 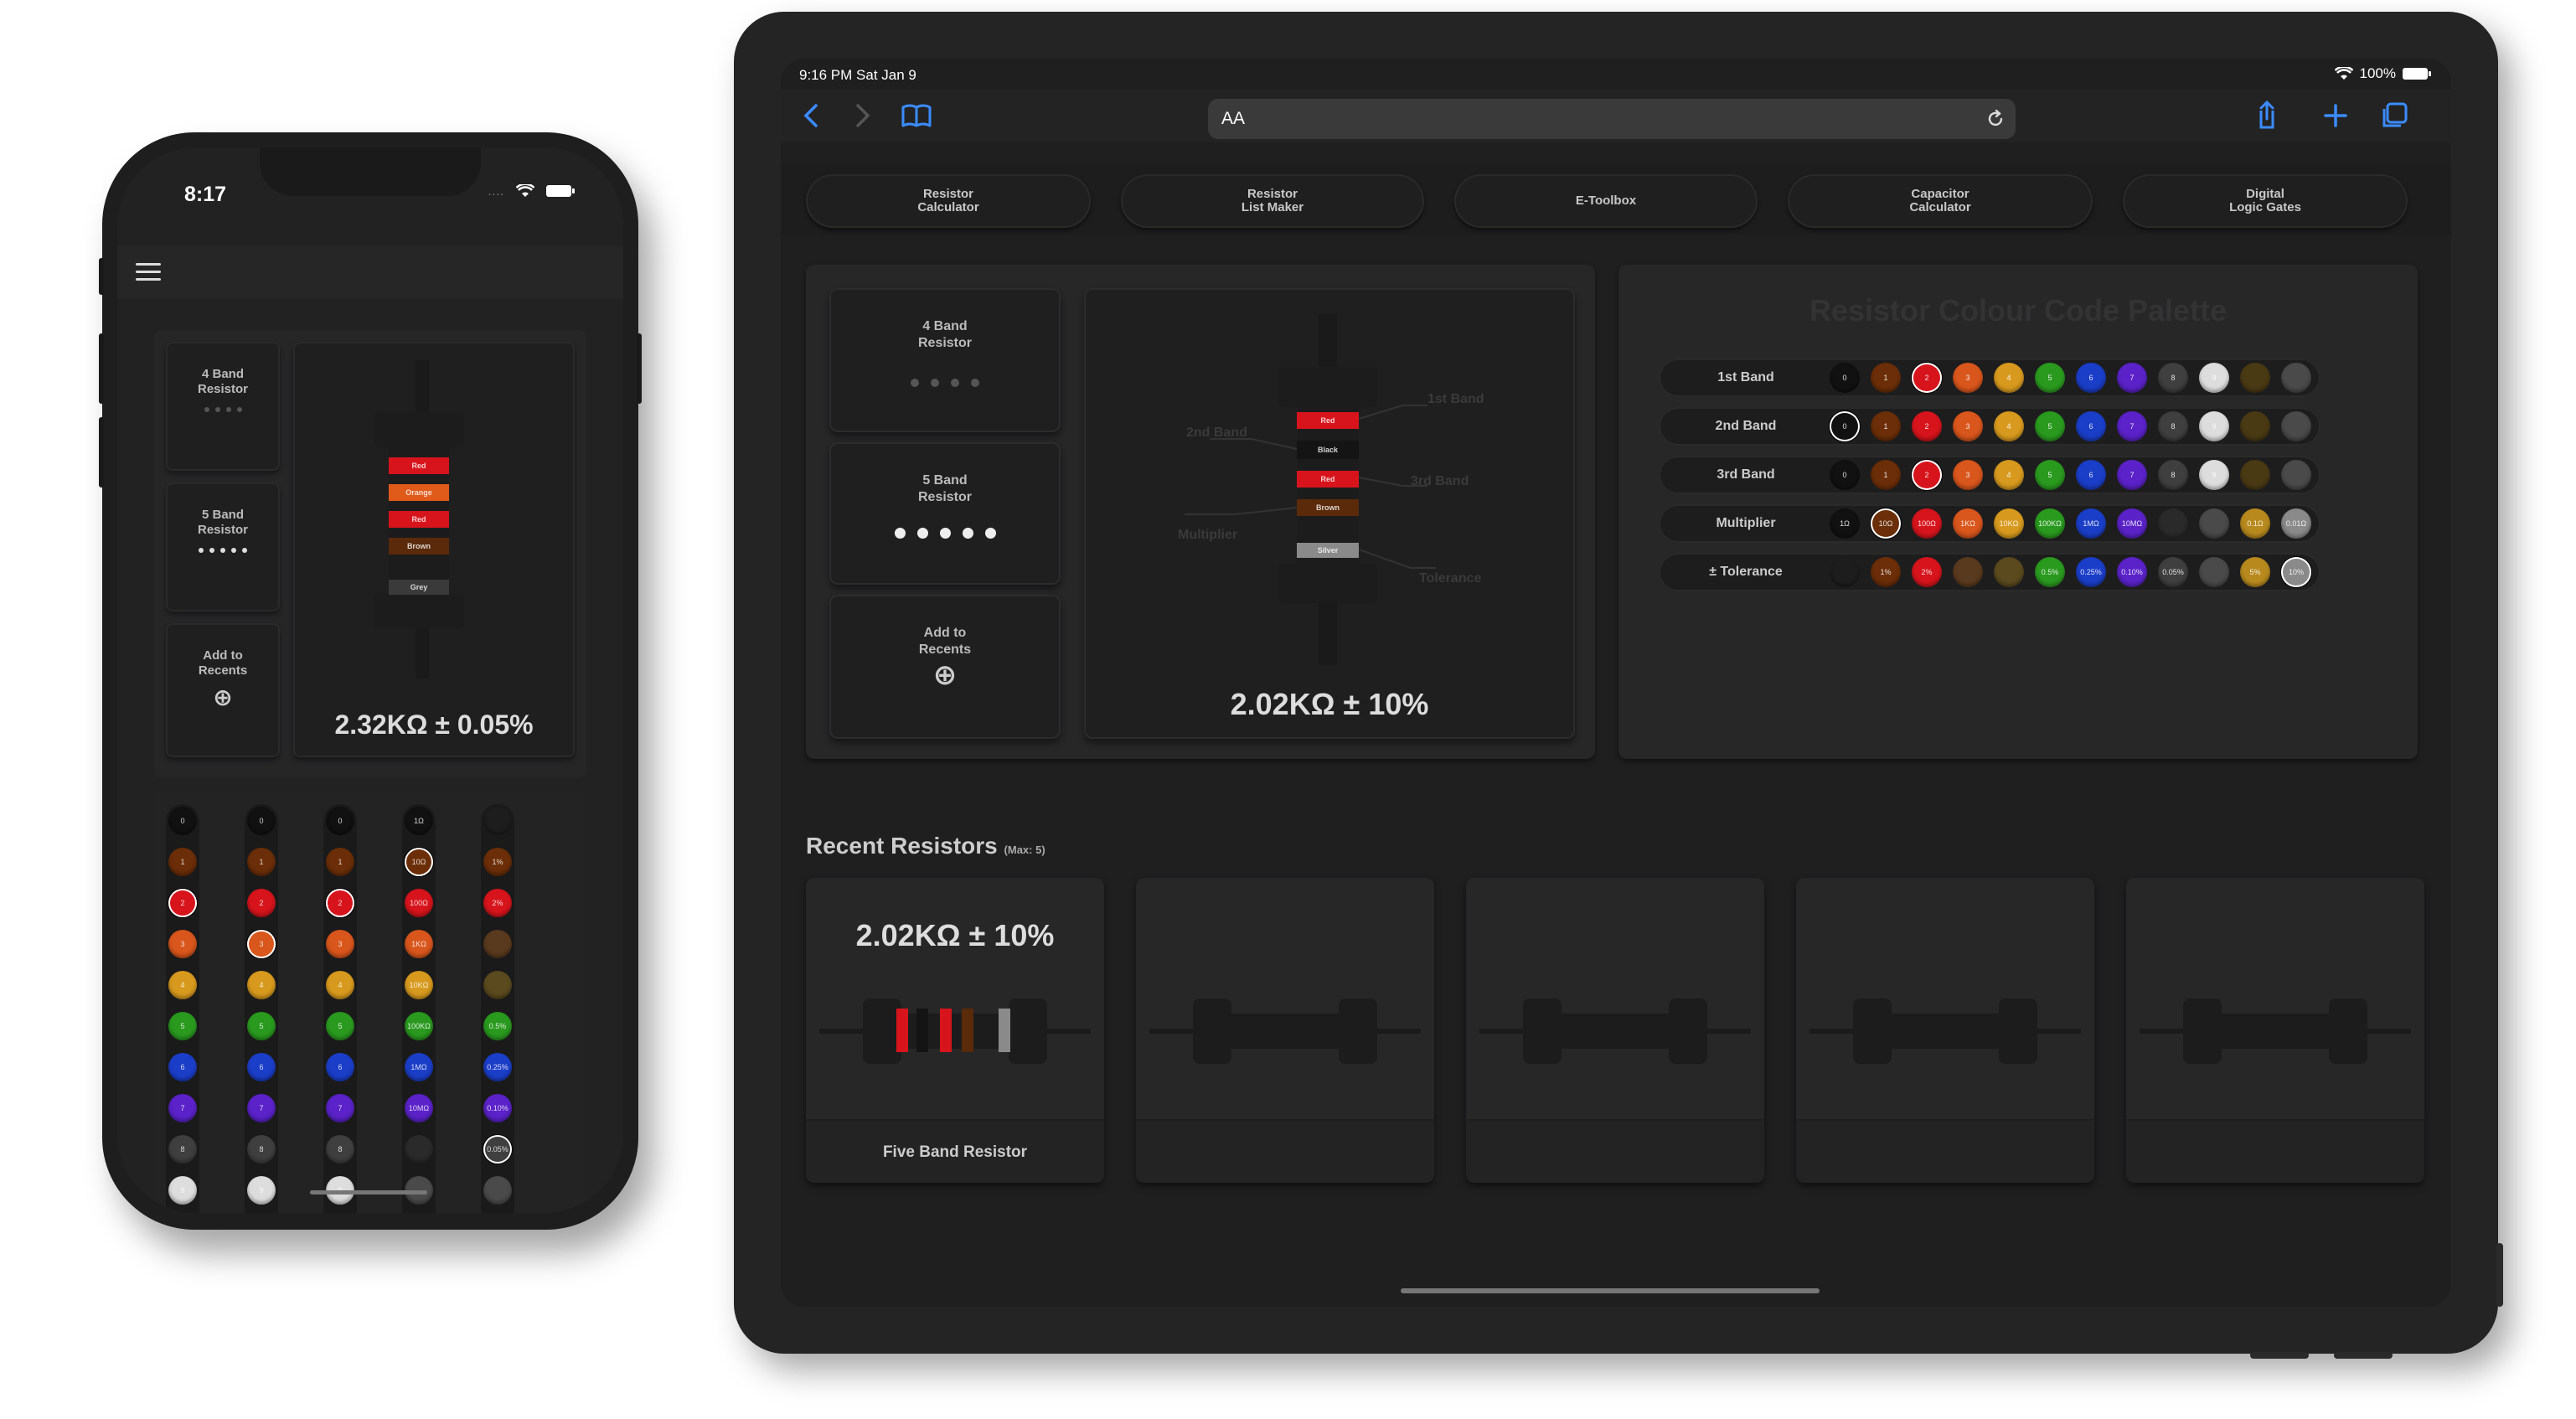 I want to click on address-bar: AA, so click(x=1612, y=119).